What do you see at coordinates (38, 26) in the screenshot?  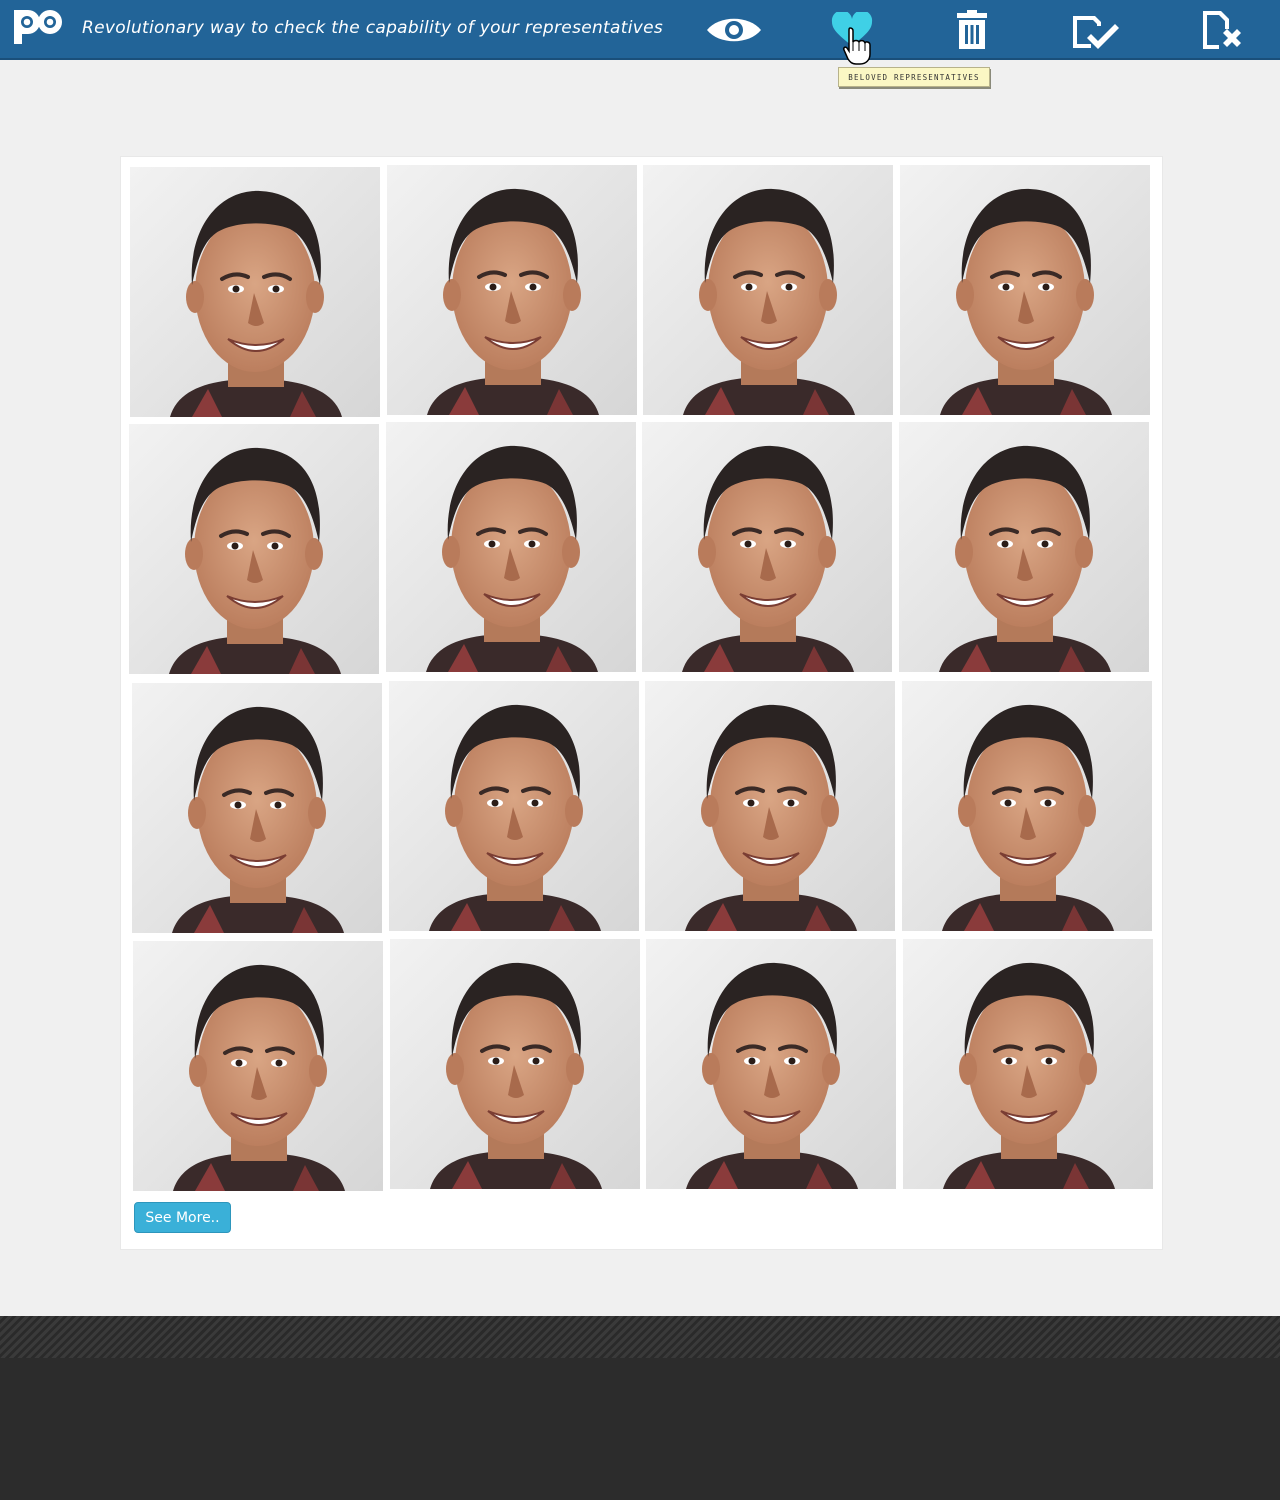 I see `logo` at bounding box center [38, 26].